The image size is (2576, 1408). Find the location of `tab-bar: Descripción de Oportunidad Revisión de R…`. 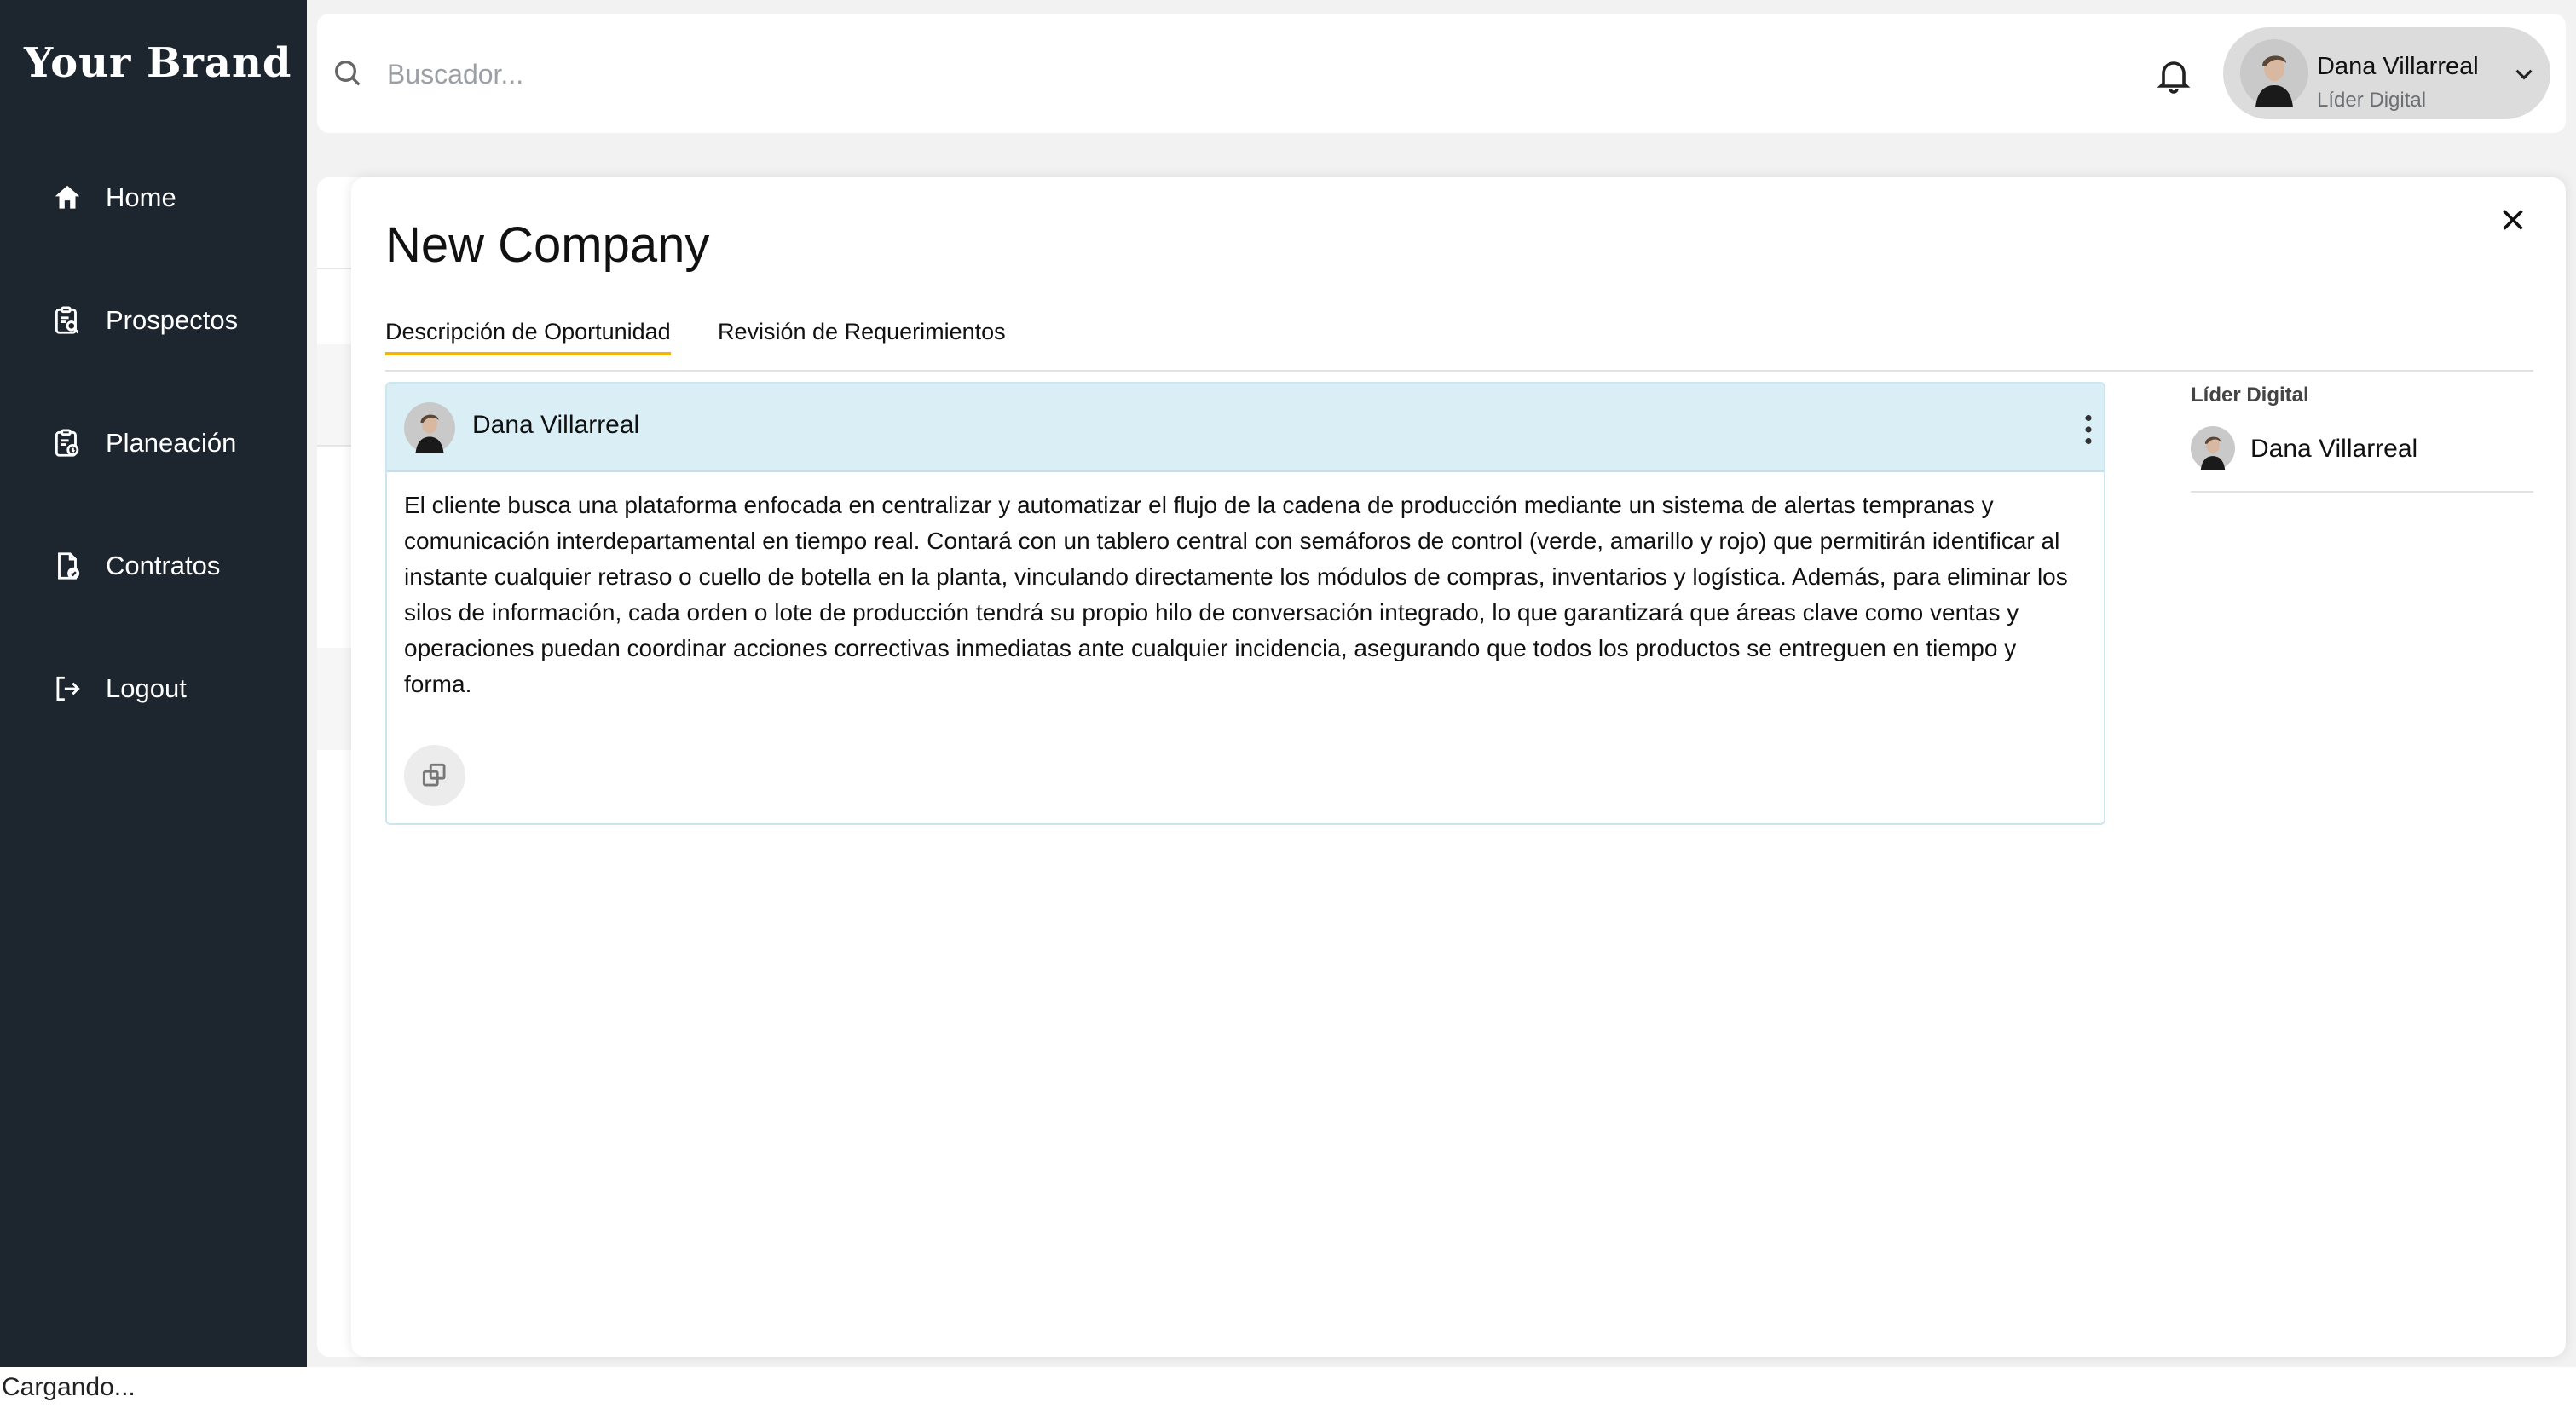

tab-bar: Descripción de Oportunidad Revisión de R… is located at coordinates (1459, 341).